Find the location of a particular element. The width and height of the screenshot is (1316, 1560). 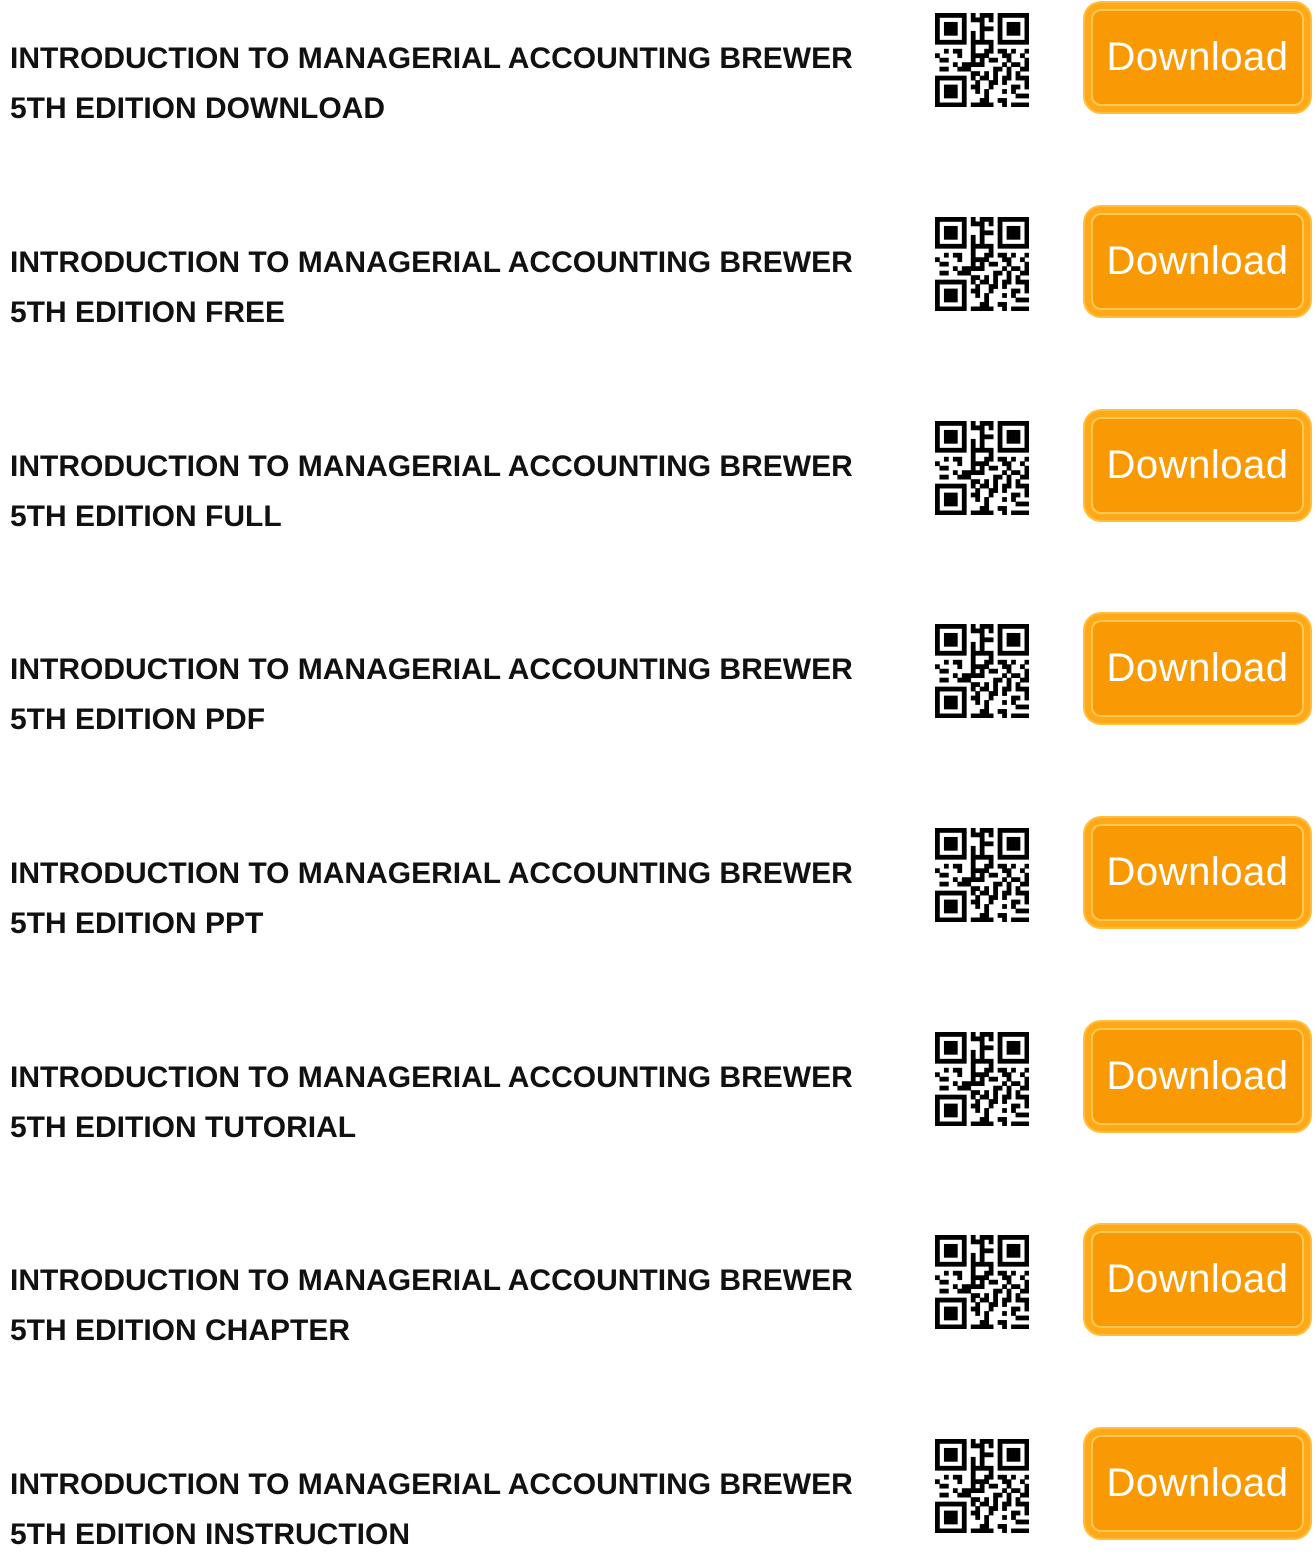

listing-title-line2: 5TH EDITION TUTORIAL is located at coordinates (183, 1127).